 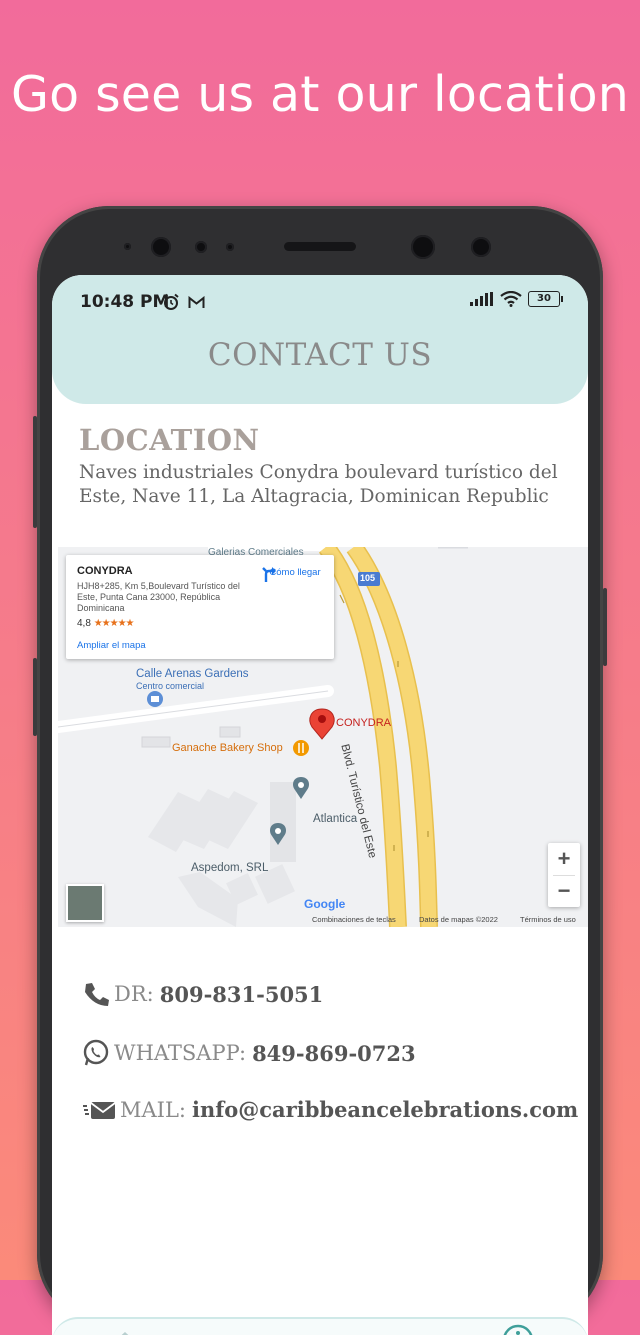 I want to click on profile-icon, so click(x=386, y=1333).